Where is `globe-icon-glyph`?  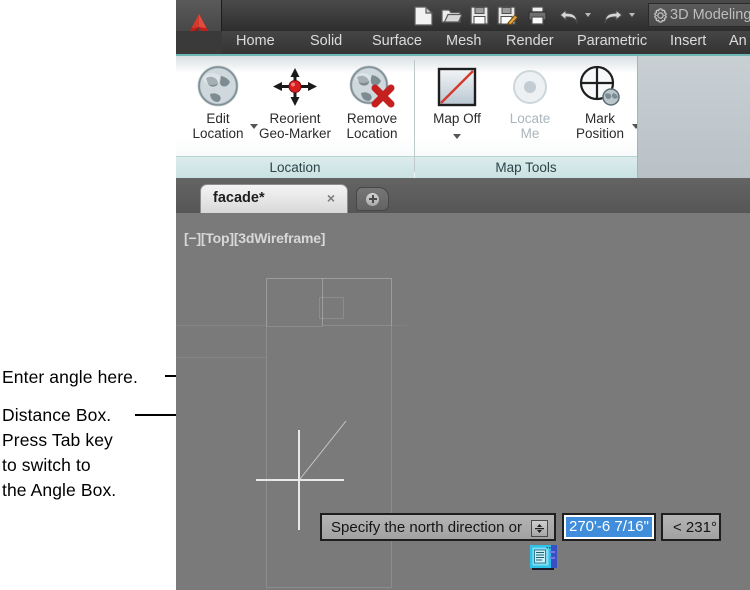 globe-icon-glyph is located at coordinates (218, 86).